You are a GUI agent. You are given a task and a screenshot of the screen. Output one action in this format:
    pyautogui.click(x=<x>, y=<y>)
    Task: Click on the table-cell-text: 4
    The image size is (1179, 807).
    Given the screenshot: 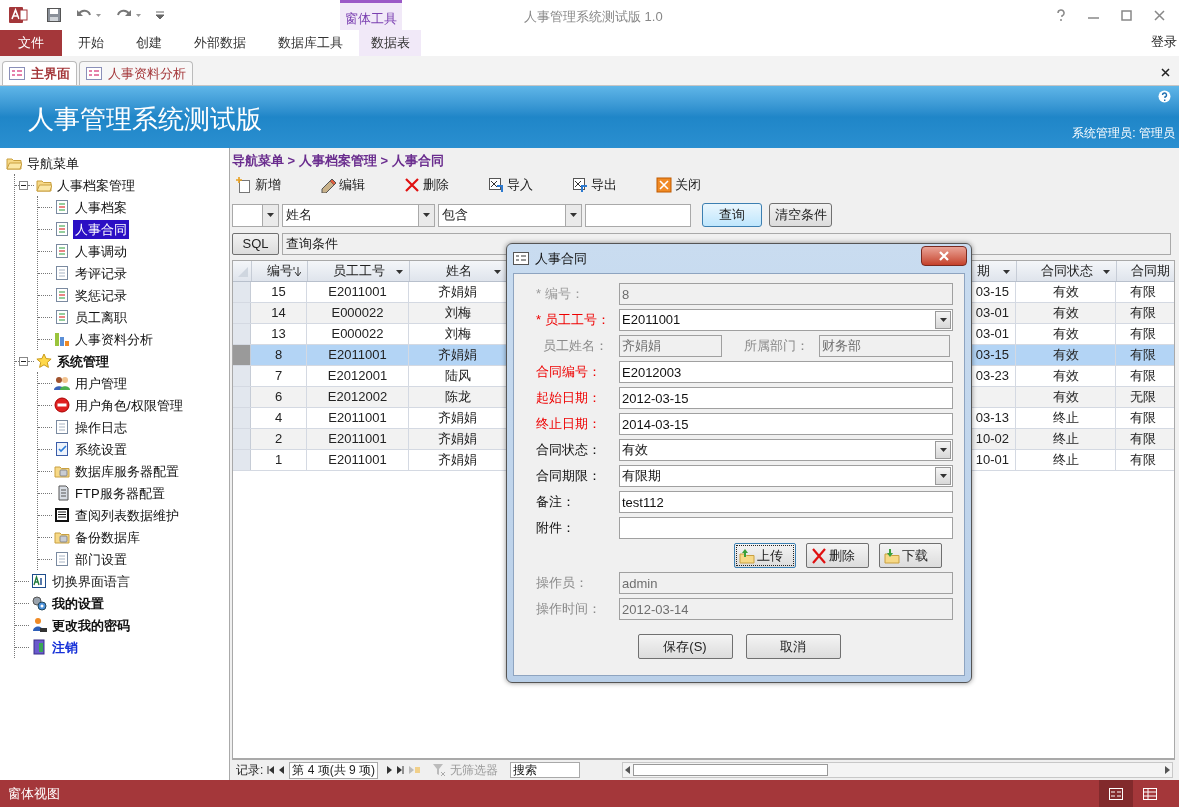 What is the action you would take?
    pyautogui.click(x=278, y=418)
    